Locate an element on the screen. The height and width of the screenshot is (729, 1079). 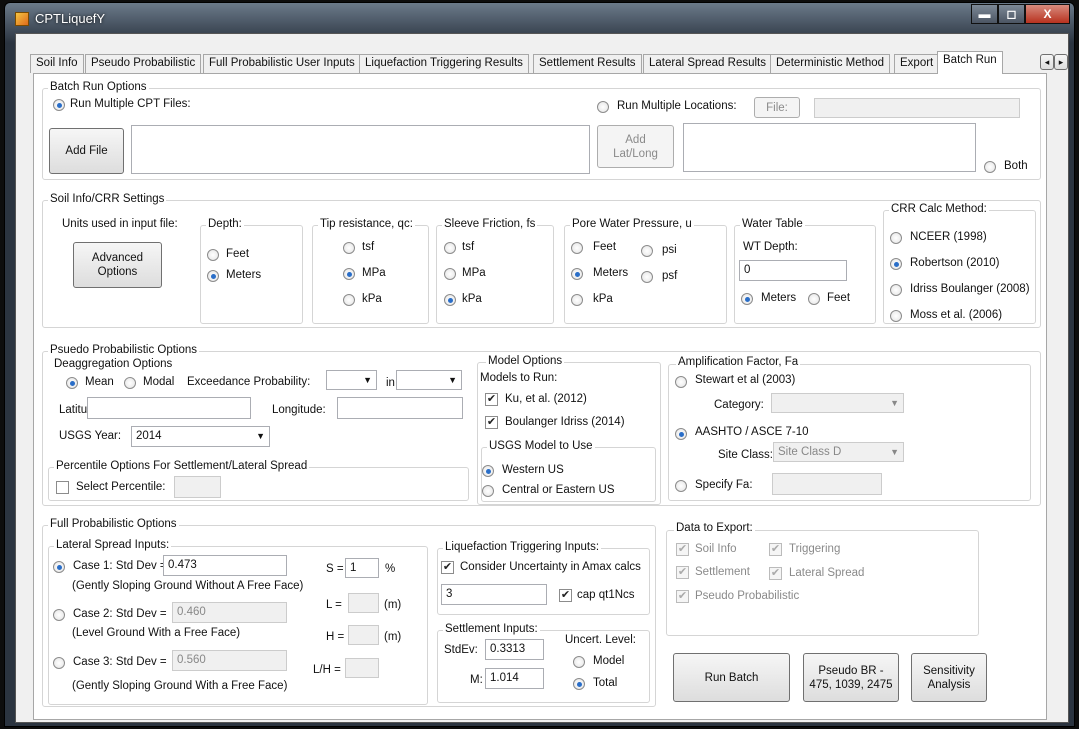
l-input is located at coordinates (363, 603).